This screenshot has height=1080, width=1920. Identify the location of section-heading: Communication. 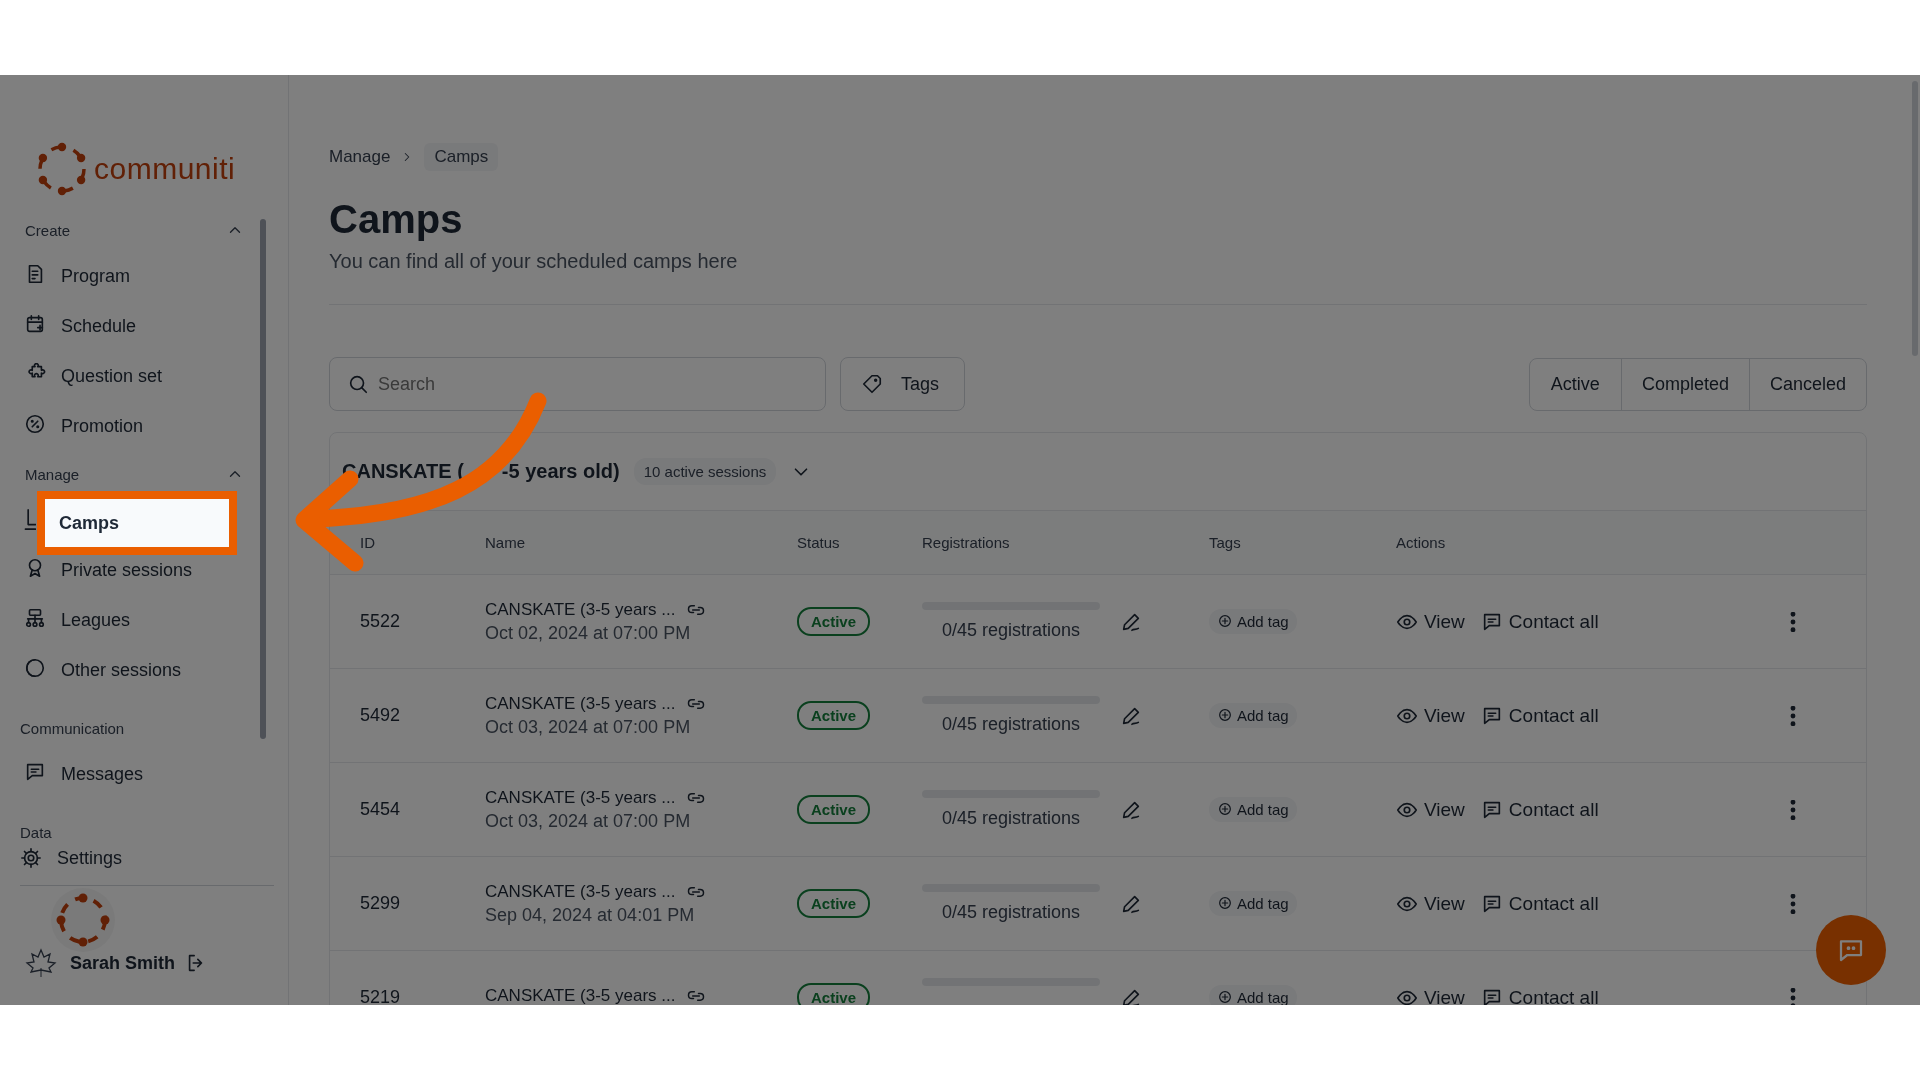
(72, 728).